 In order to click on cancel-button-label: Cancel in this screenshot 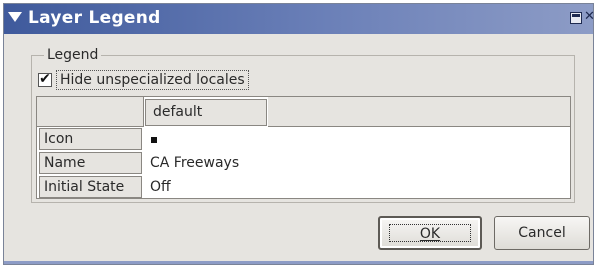, I will do `click(542, 233)`.